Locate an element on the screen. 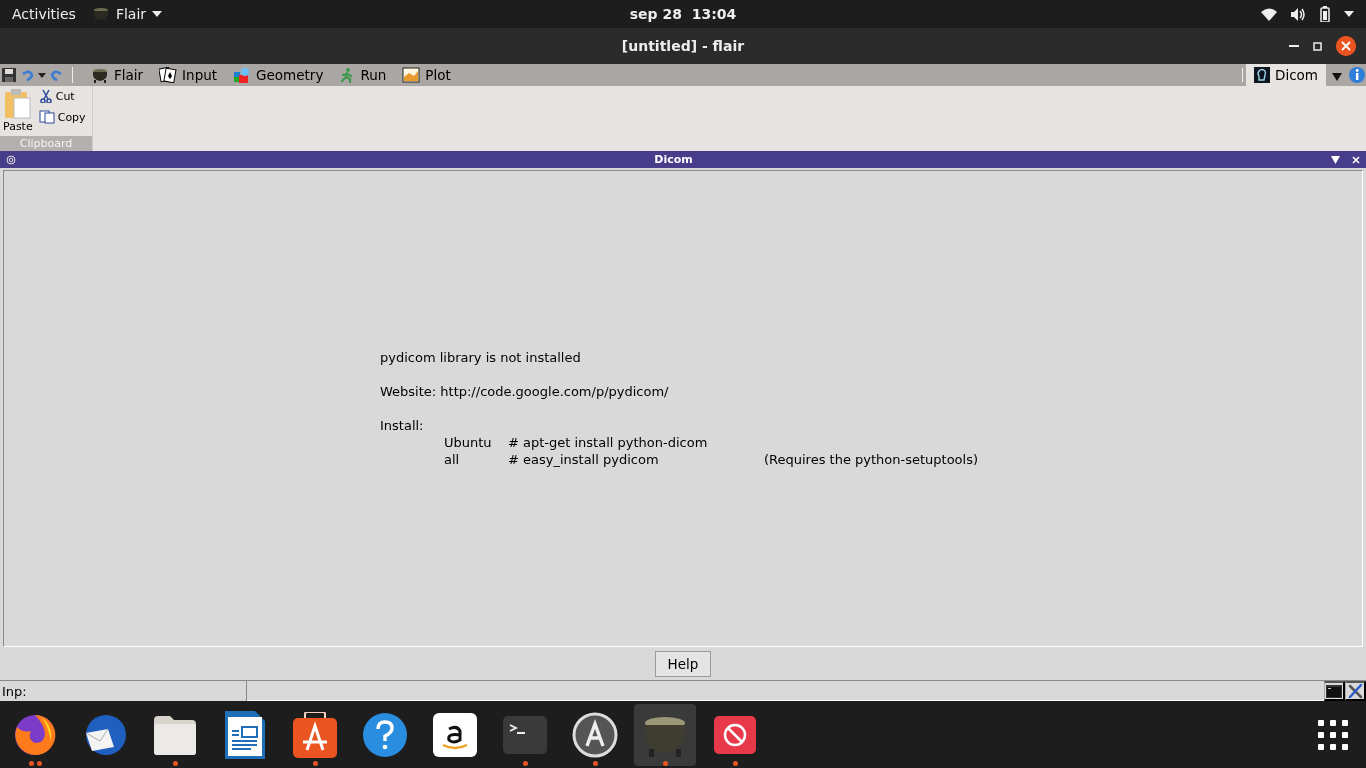 Image resolution: width=1366 pixels, height=768 pixels. area-chart-icon is located at coordinates (411, 75).